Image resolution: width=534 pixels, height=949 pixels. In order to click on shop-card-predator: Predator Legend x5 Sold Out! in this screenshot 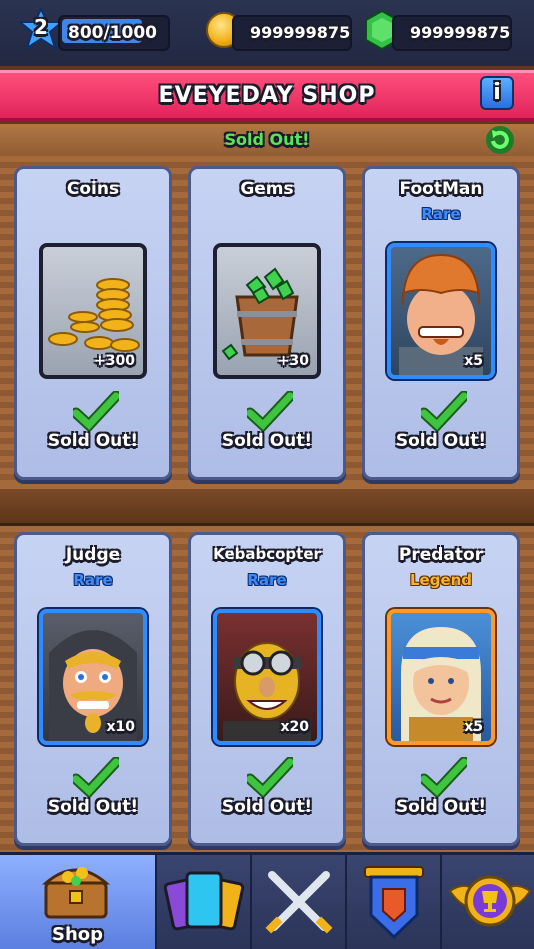, I will do `click(441, 689)`.